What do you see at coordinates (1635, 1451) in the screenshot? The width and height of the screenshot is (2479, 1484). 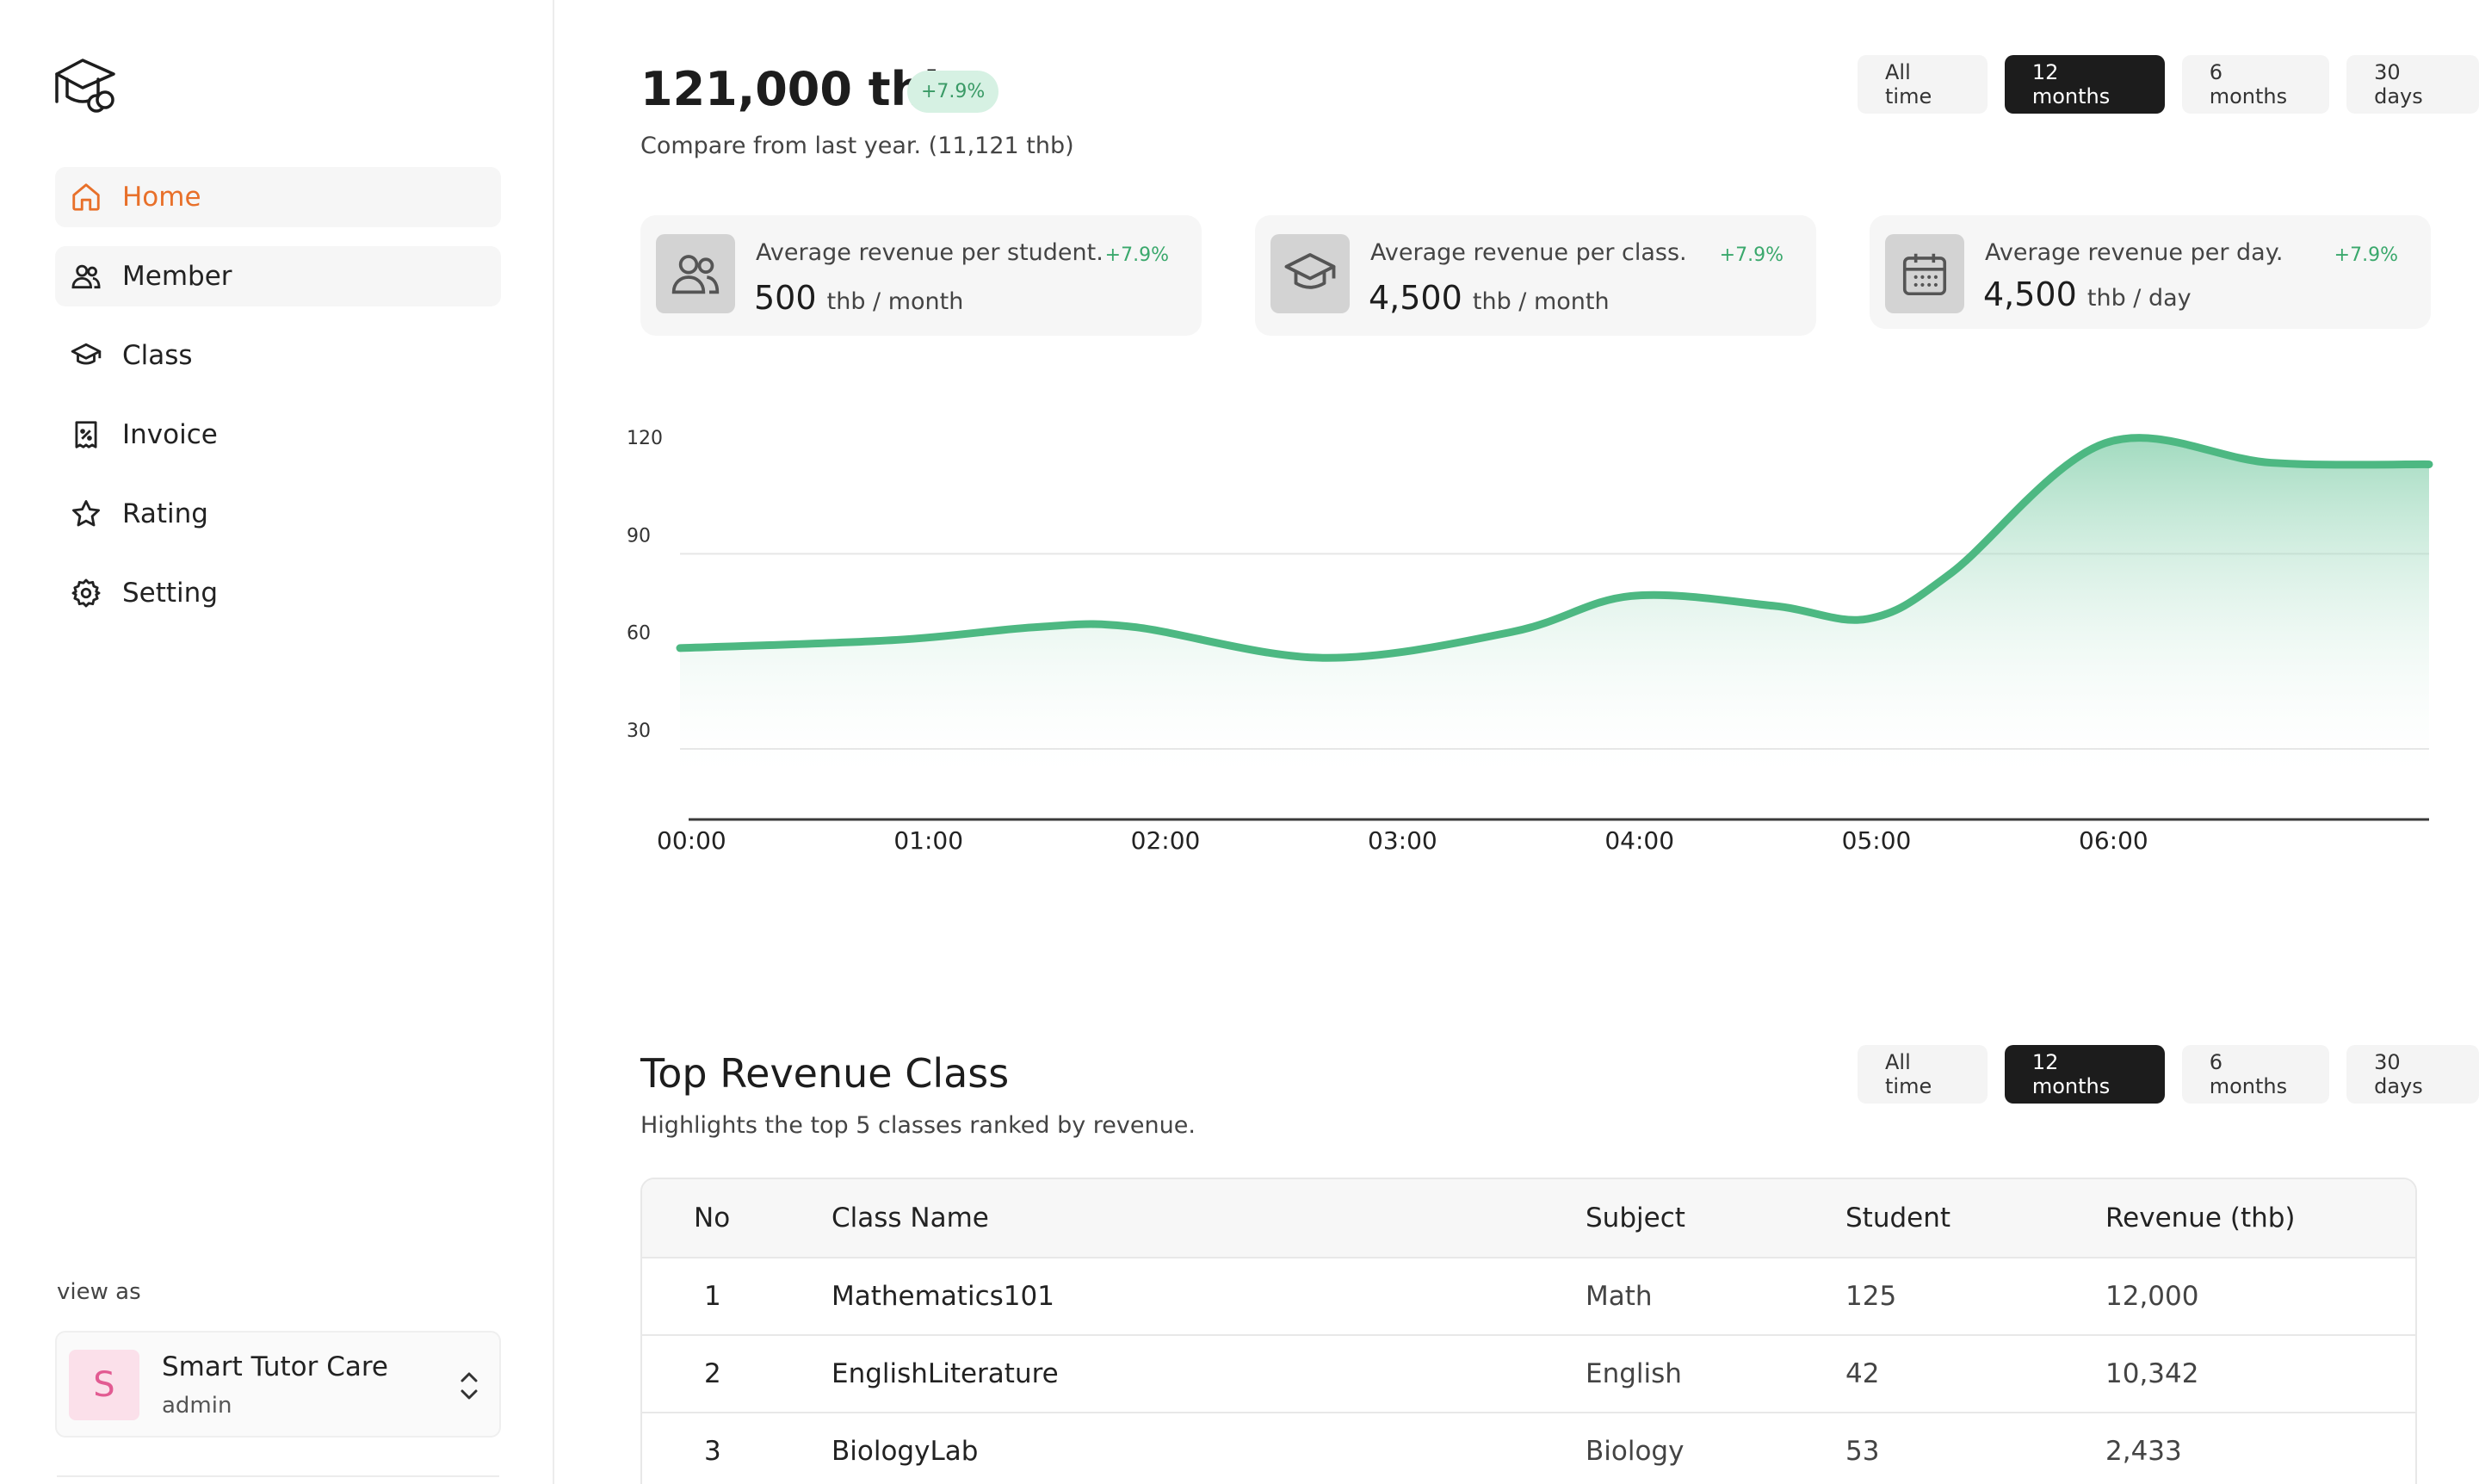 I see `cell-subject: Biology` at bounding box center [1635, 1451].